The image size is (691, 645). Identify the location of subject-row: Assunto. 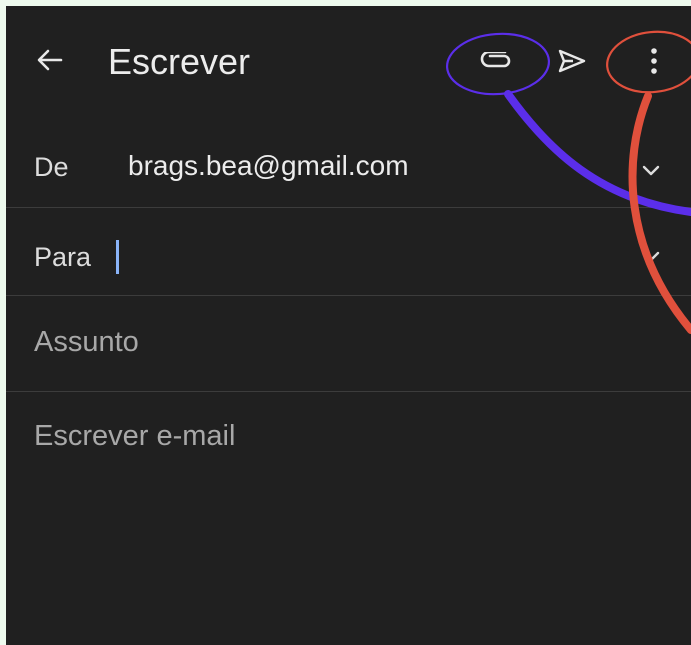
(348, 344).